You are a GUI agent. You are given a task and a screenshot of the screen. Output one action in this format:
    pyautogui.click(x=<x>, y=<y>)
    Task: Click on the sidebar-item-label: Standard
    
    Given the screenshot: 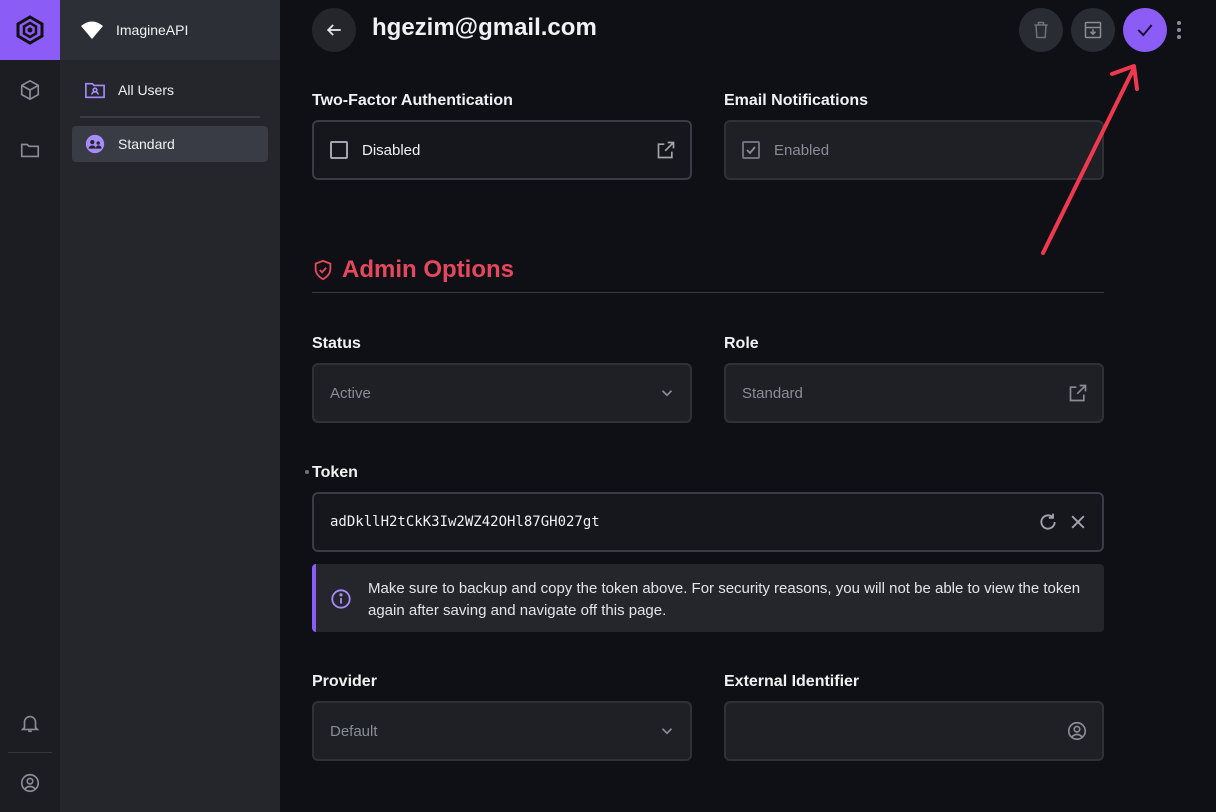 What is the action you would take?
    pyautogui.click(x=146, y=144)
    